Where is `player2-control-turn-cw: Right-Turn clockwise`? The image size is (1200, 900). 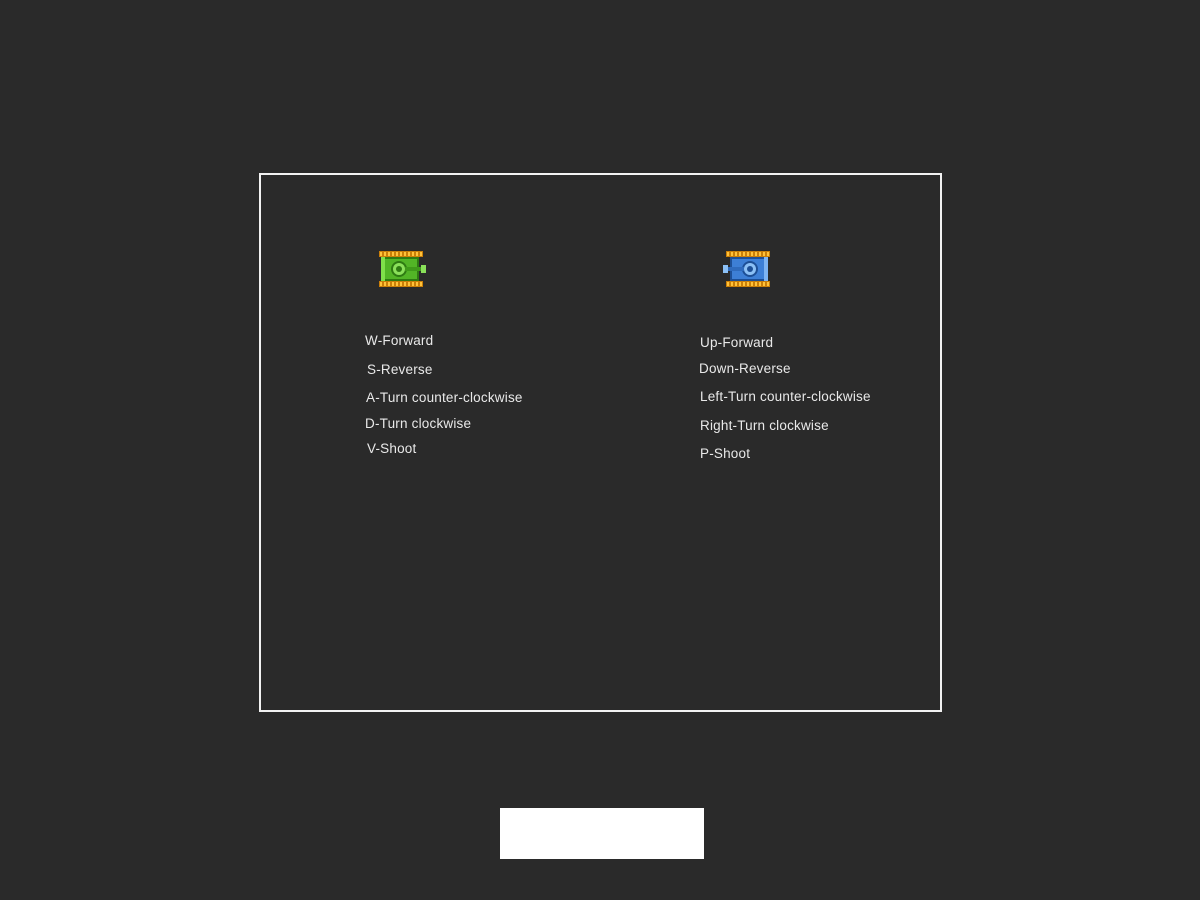 player2-control-turn-cw: Right-Turn clockwise is located at coordinates (764, 425).